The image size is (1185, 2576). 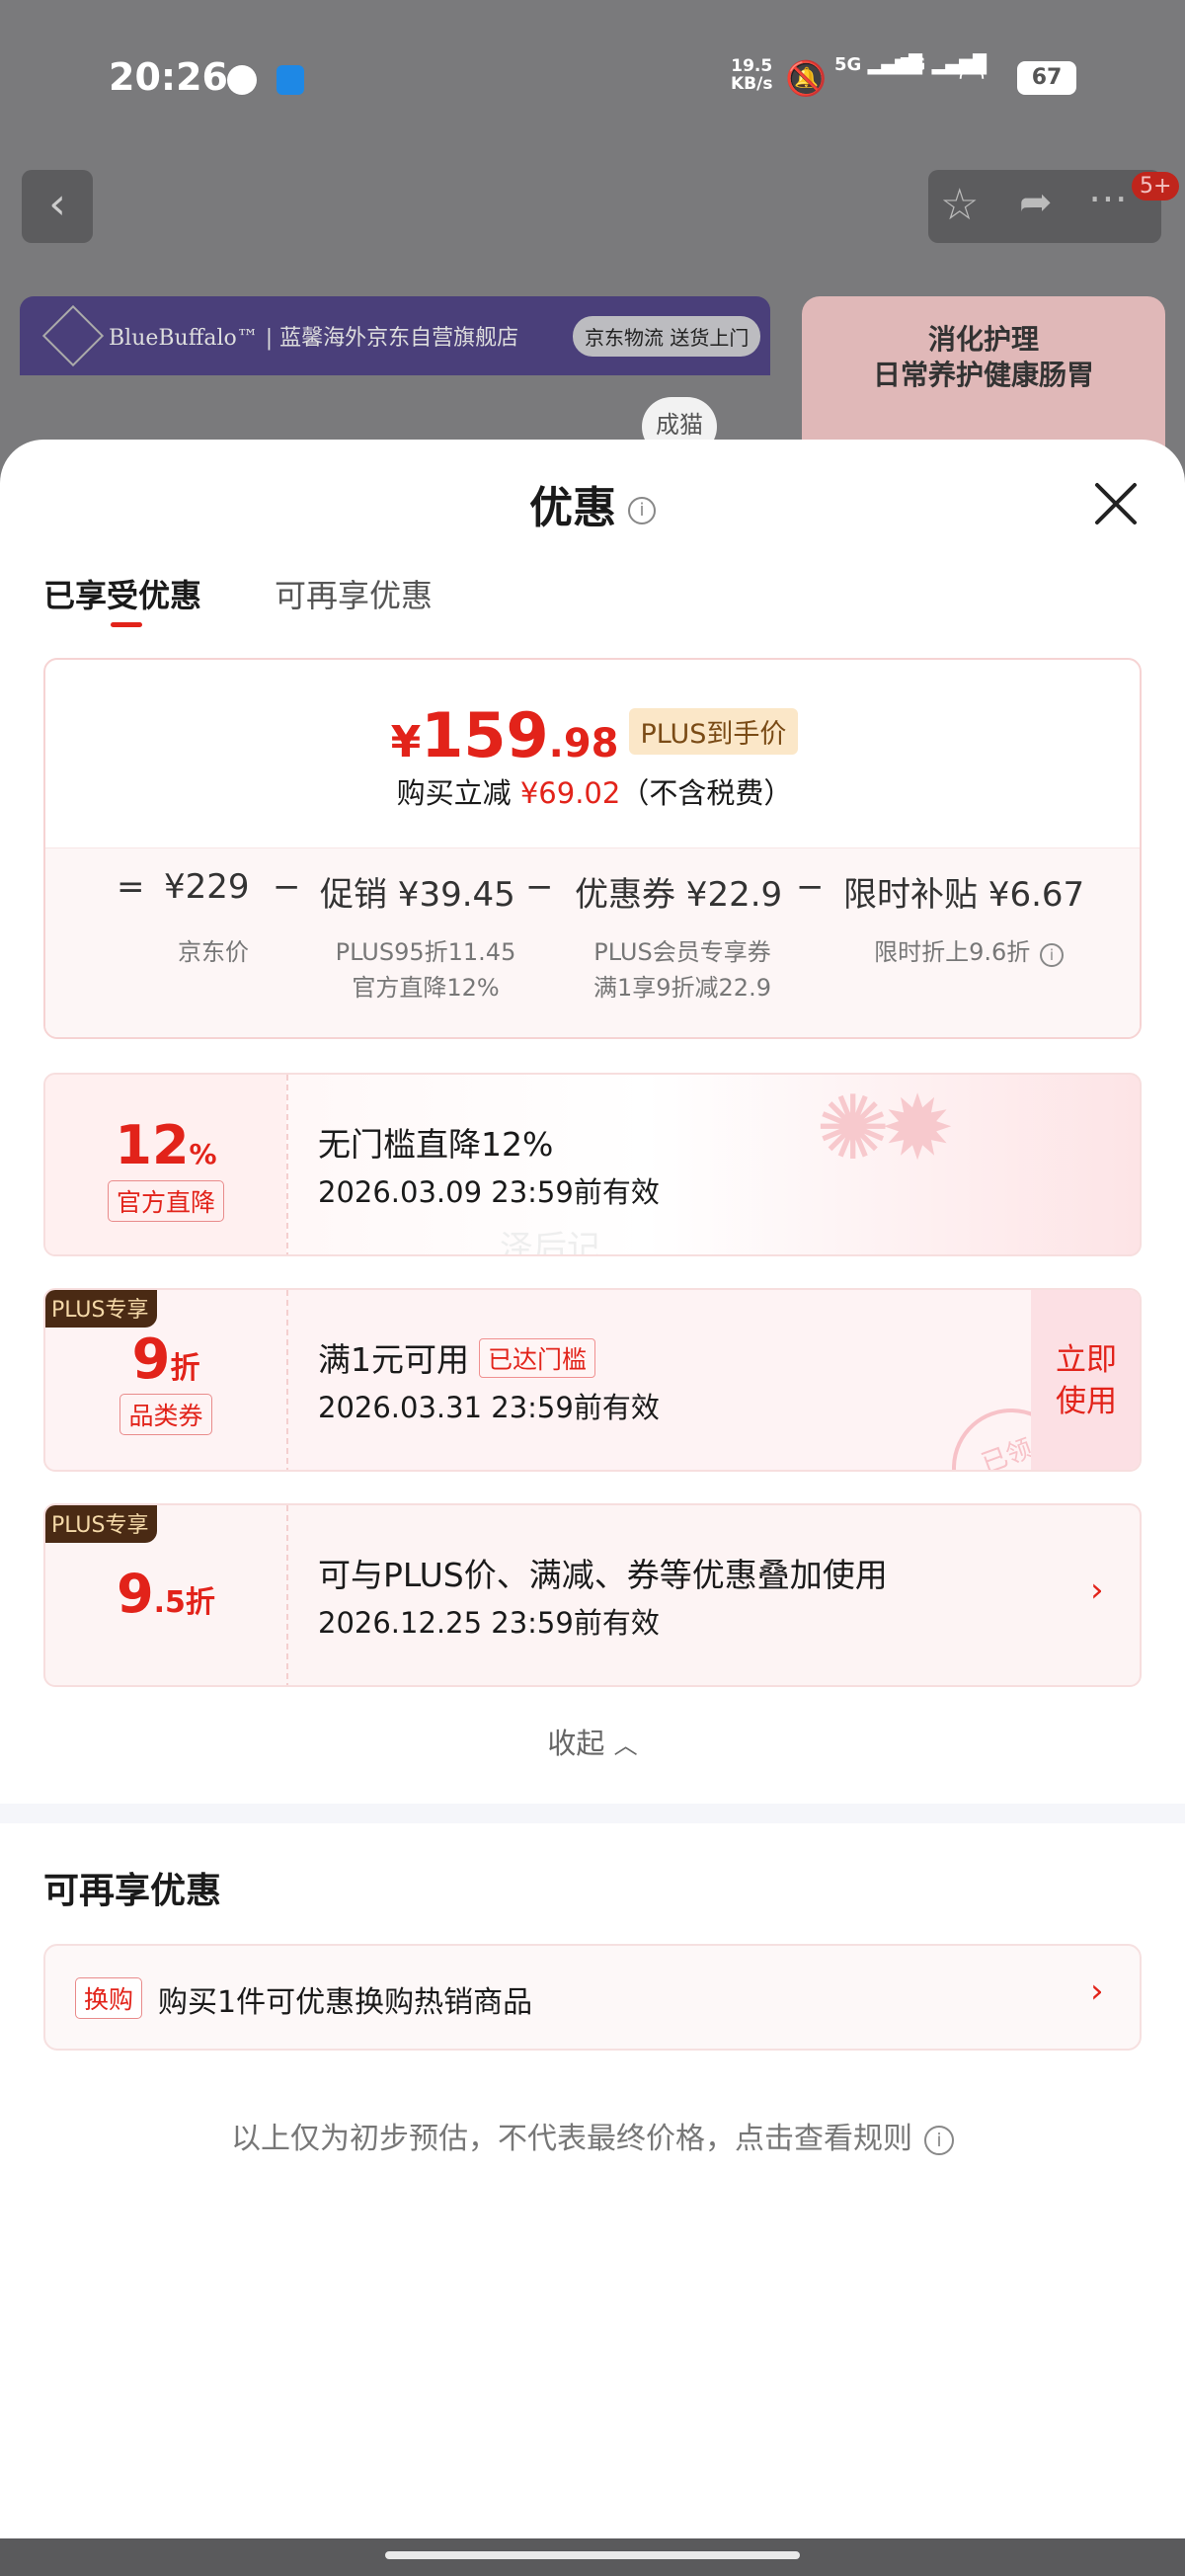 I want to click on collapse-button: 收起 ︿, so click(x=592, y=1741).